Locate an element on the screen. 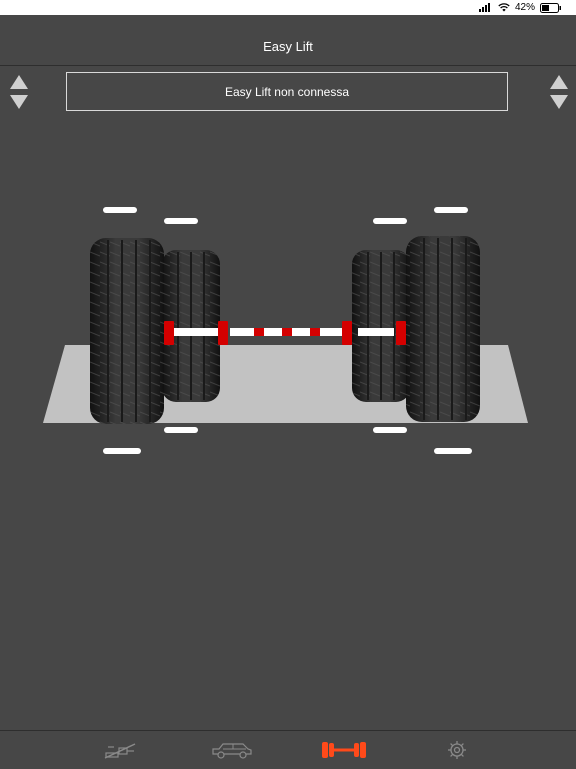 The height and width of the screenshot is (769, 576). tab-jack is located at coordinates (120, 750).